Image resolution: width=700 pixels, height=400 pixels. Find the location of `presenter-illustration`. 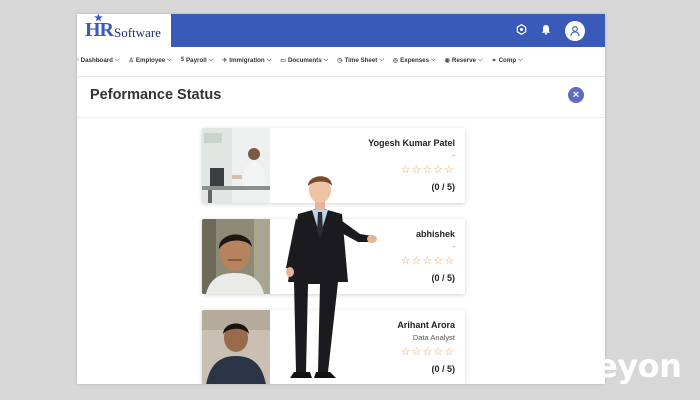

presenter-illustration is located at coordinates (331, 277).